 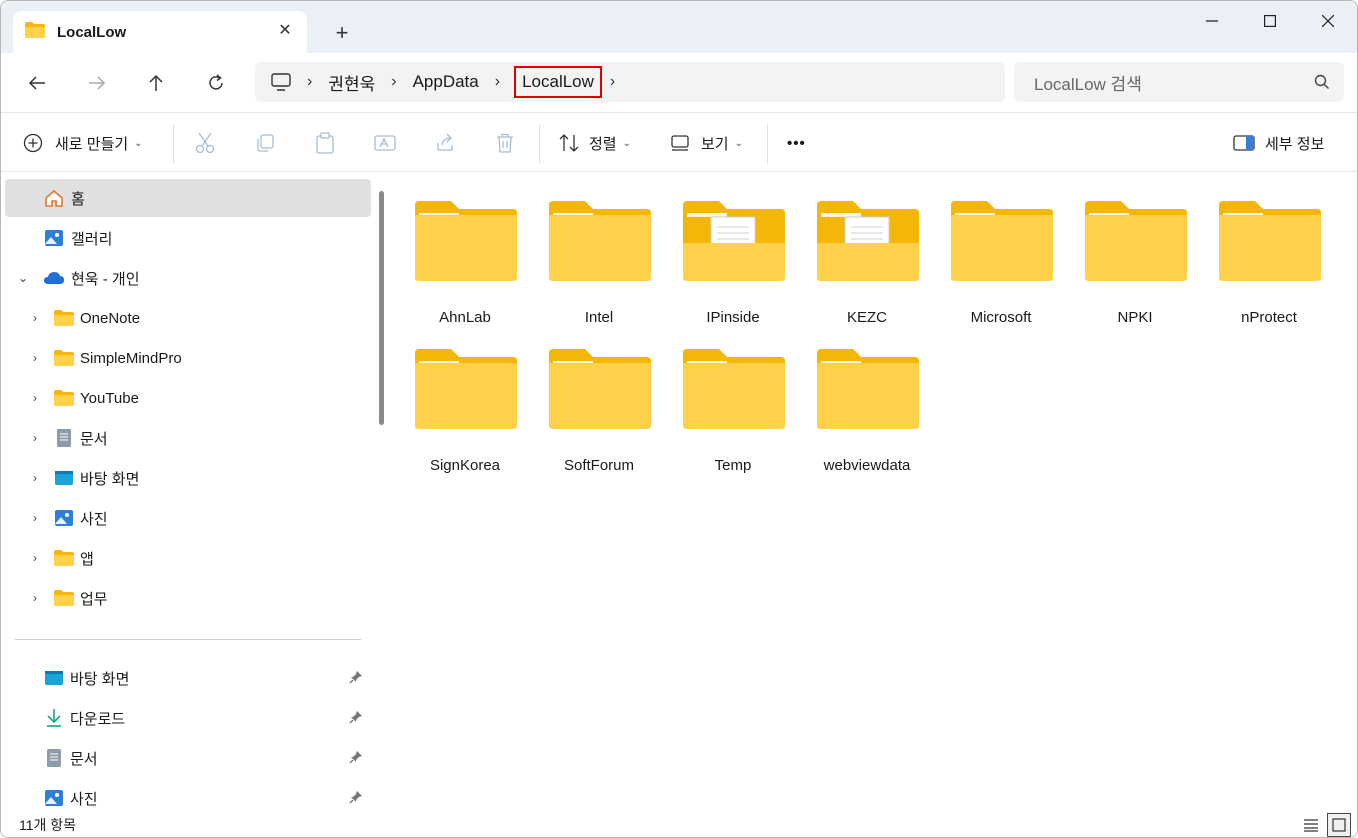 What do you see at coordinates (188, 478) in the screenshot?
I see `sidebar-item-desktop: › 바탕 화면` at bounding box center [188, 478].